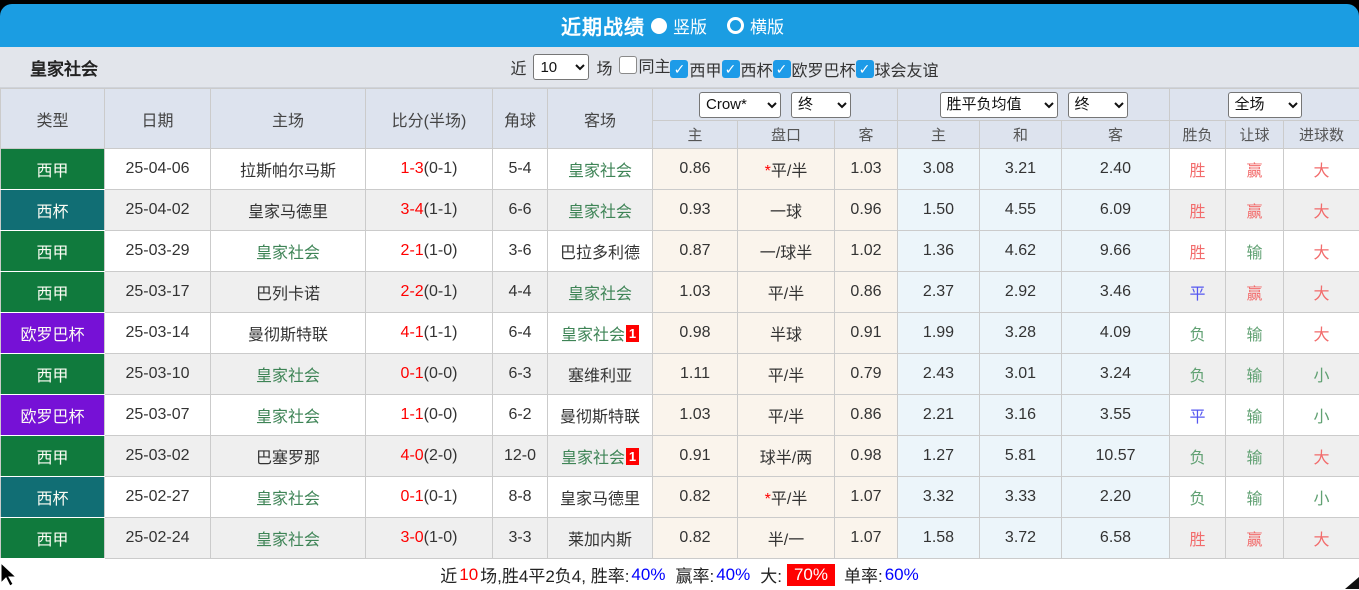 The image size is (1359, 590). Describe the element at coordinates (158, 415) in the screenshot. I see `match-date: 25-03-07` at that location.